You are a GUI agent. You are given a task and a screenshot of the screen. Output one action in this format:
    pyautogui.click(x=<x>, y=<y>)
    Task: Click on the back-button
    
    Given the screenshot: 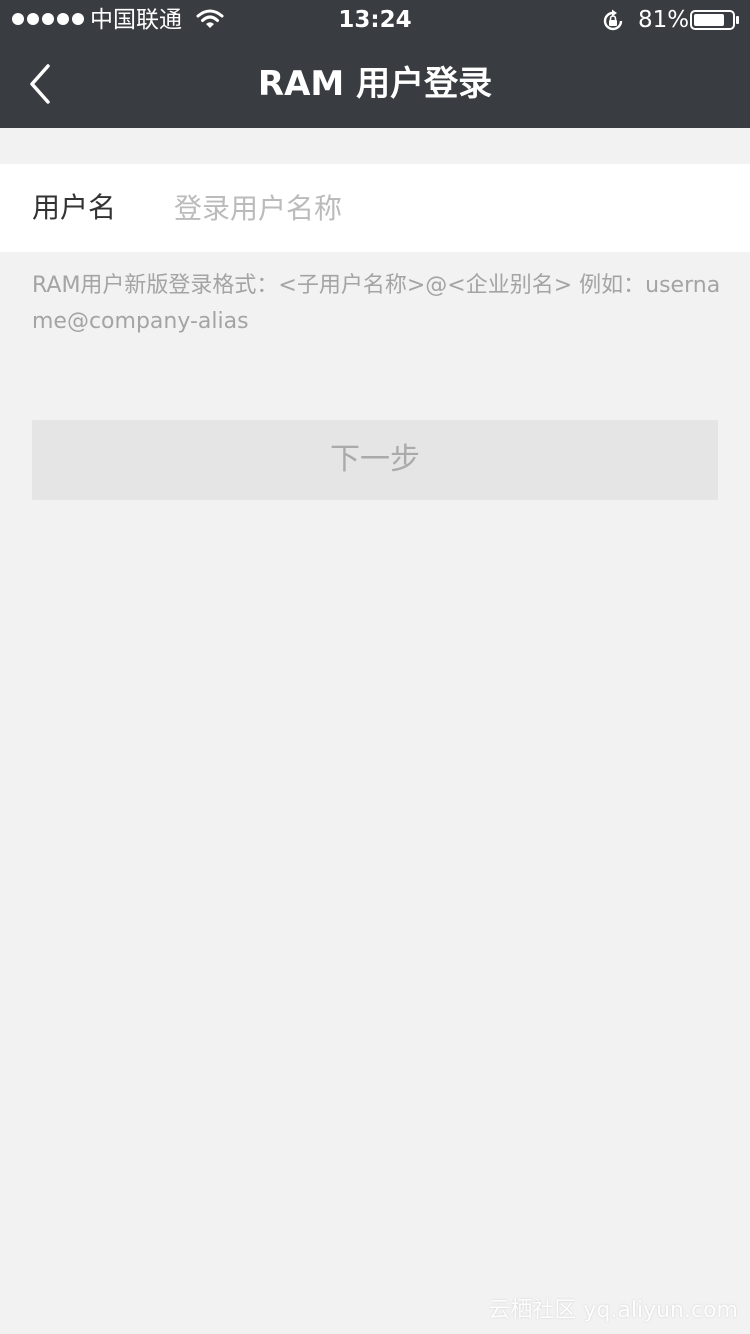 What is the action you would take?
    pyautogui.click(x=42, y=84)
    